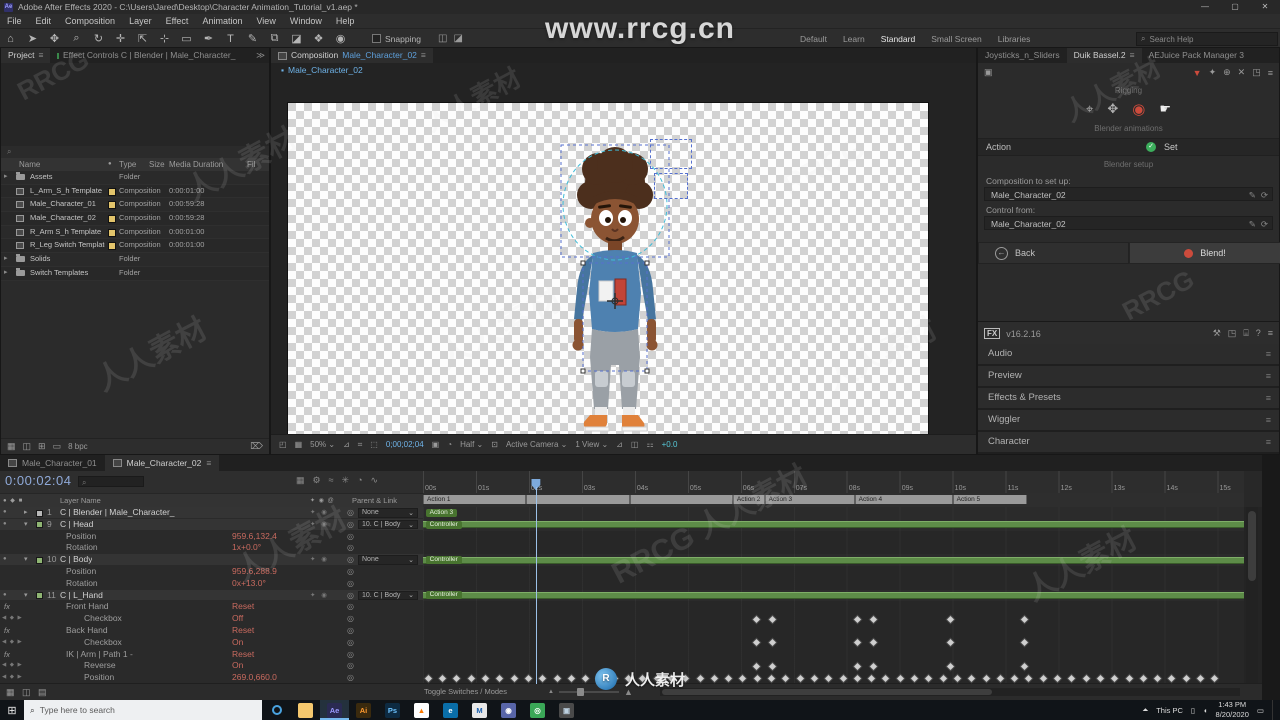 The width and height of the screenshot is (1280, 720). I want to click on tab-aejuice-pack-manager-3: AEJuice Pack Manager 3, so click(1196, 55).